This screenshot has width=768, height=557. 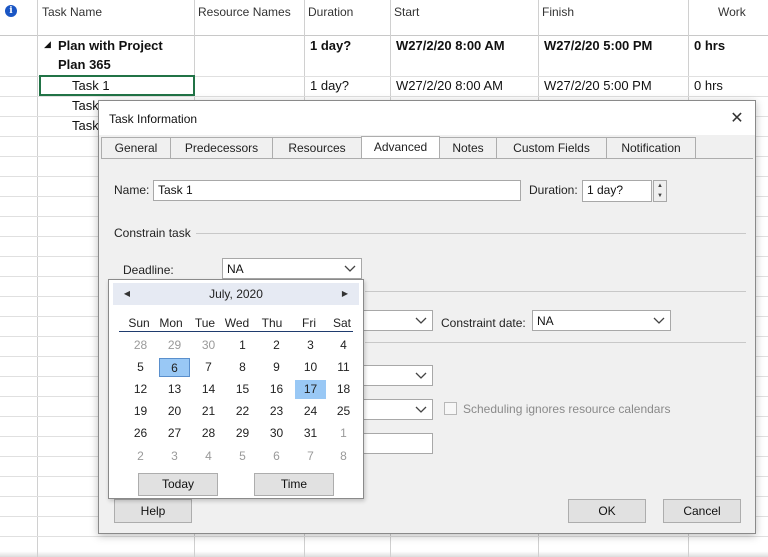 What do you see at coordinates (317, 148) in the screenshot?
I see `tab-resources: Resources` at bounding box center [317, 148].